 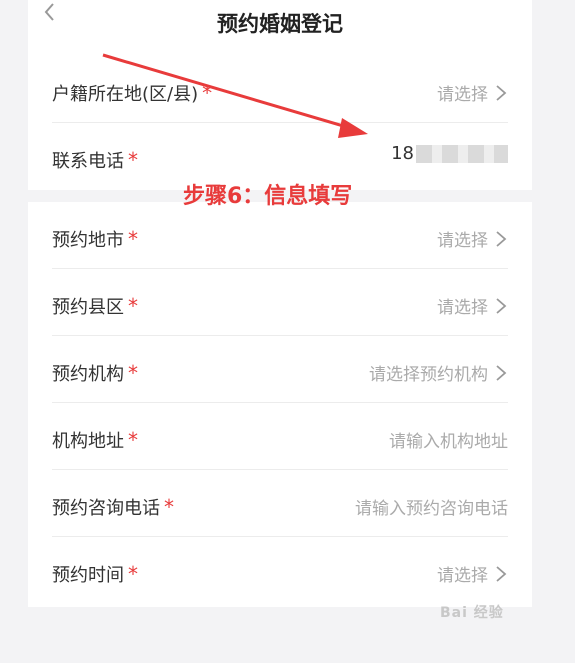 What do you see at coordinates (88, 374) in the screenshot?
I see `row-label: 预约机构` at bounding box center [88, 374].